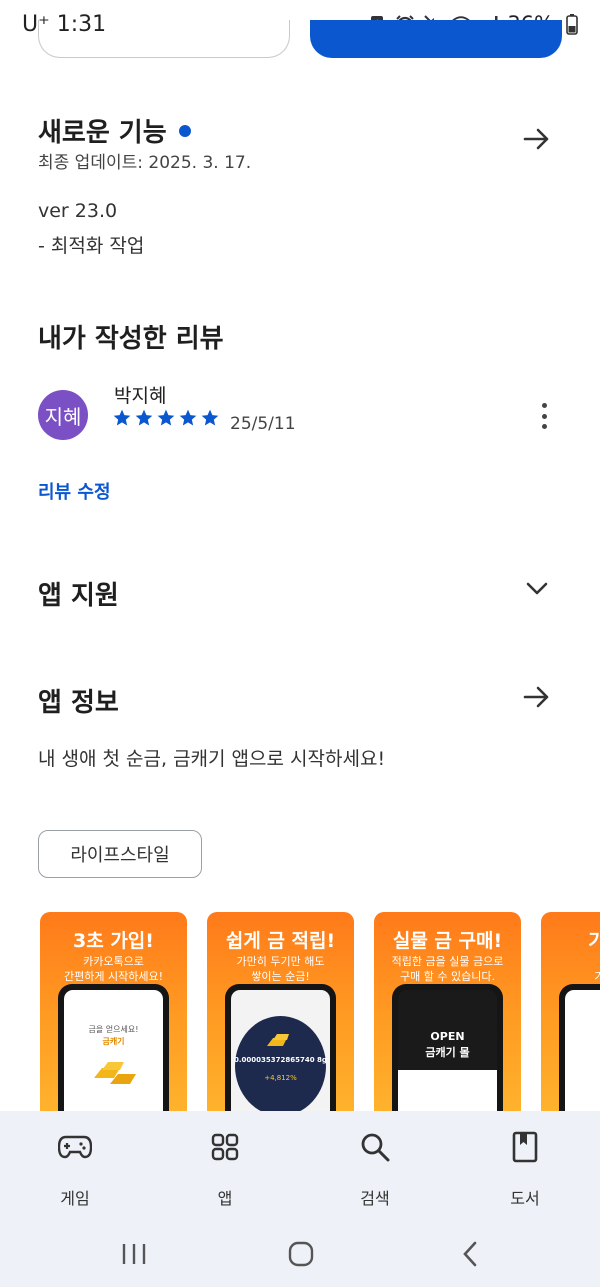  What do you see at coordinates (594, 941) in the screenshot?
I see `screenshot-title: 기프티` at bounding box center [594, 941].